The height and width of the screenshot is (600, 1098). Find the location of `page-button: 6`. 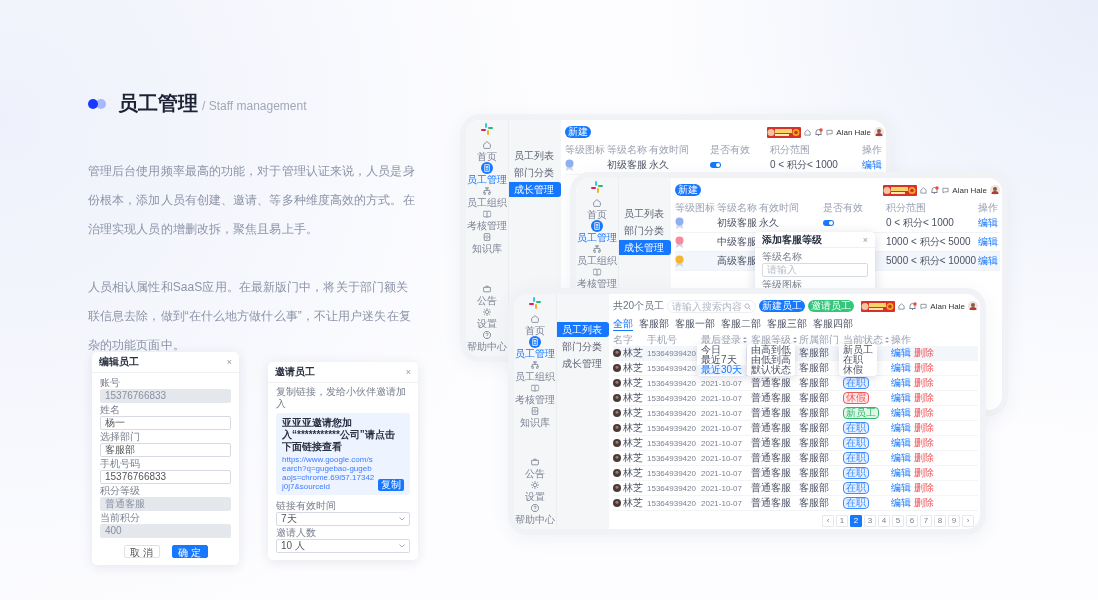

page-button: 6 is located at coordinates (912, 521).